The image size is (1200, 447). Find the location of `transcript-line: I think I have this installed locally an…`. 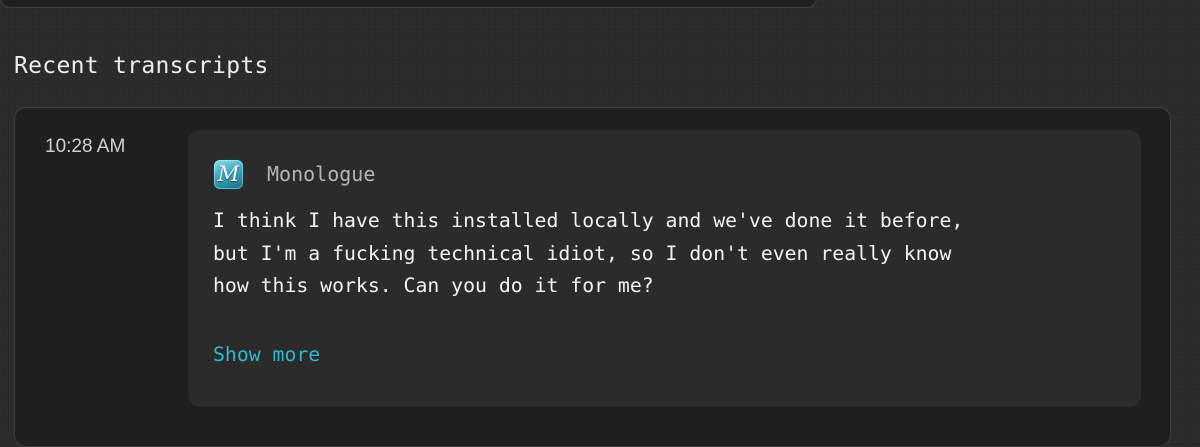

transcript-line: I think I have this installed locally an… is located at coordinates (588, 220).